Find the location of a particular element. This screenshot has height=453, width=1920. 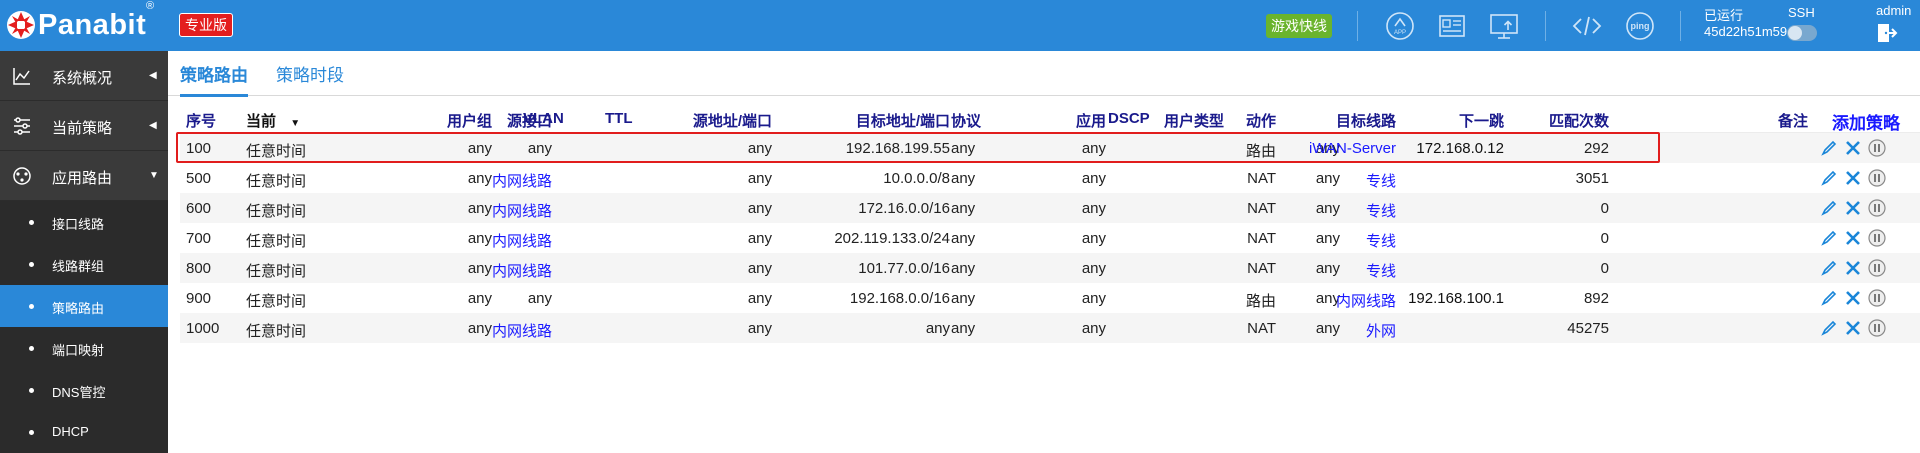

schedule-select: 当前 ▼ is located at coordinates (273, 120).